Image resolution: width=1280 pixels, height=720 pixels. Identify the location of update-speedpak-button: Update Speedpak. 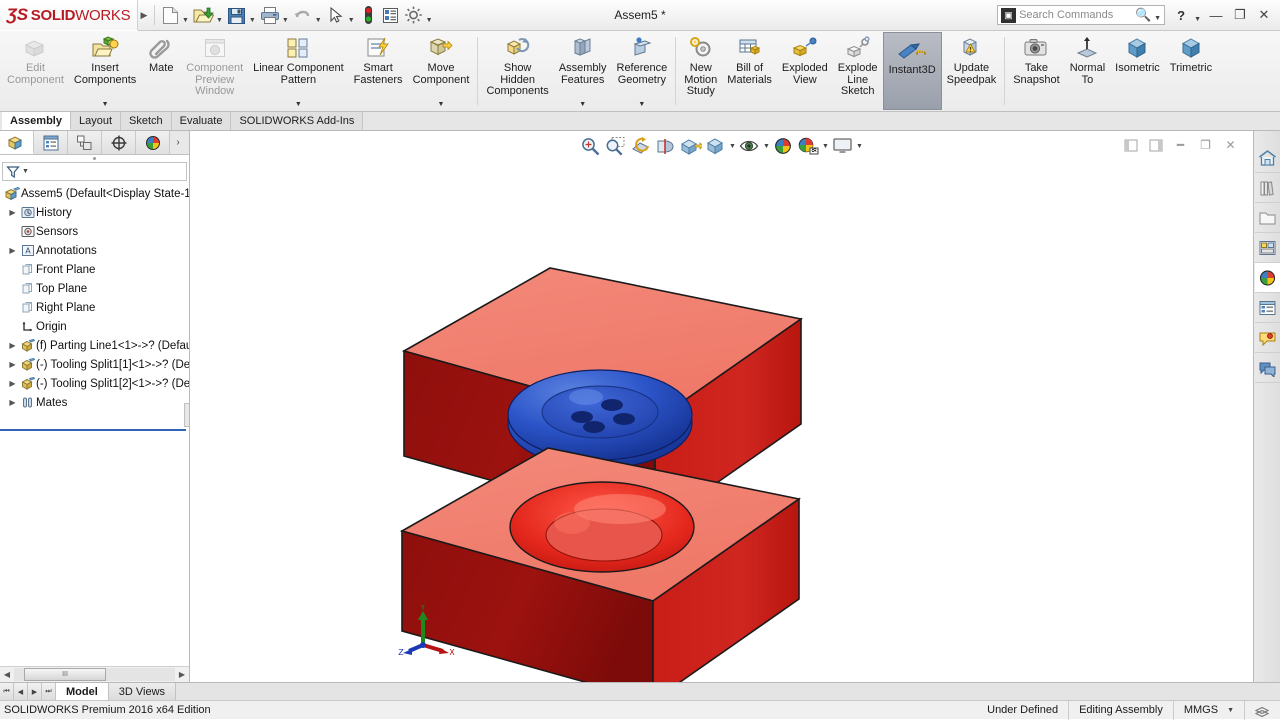
(972, 71).